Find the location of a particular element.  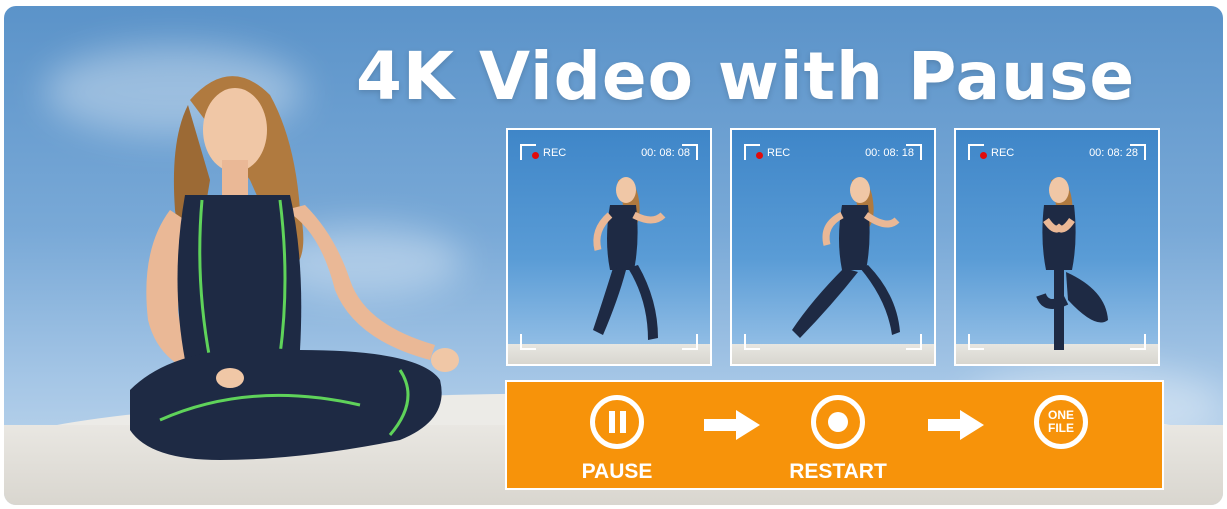

video-frame-3: REC 00: 08: 28 is located at coordinates (1057, 247).